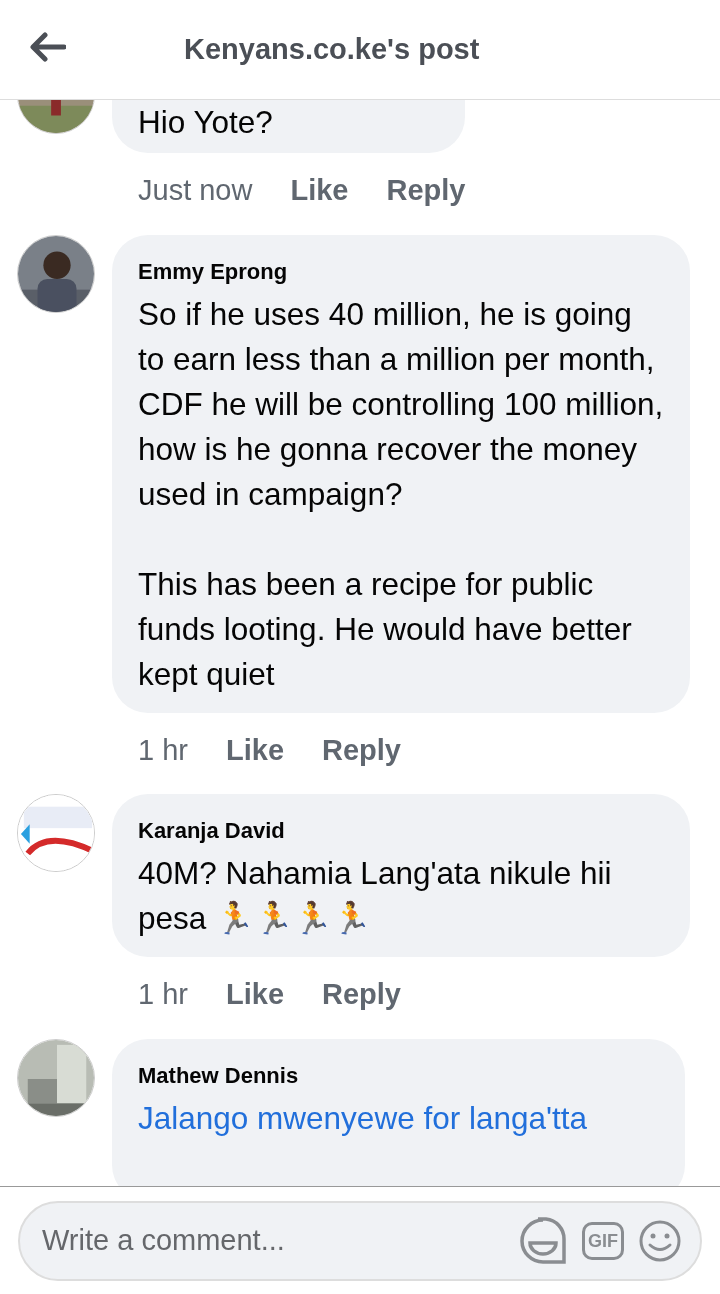 This screenshot has width=720, height=1294. Describe the element at coordinates (48, 47) in the screenshot. I see `back-arrow-icon` at that location.